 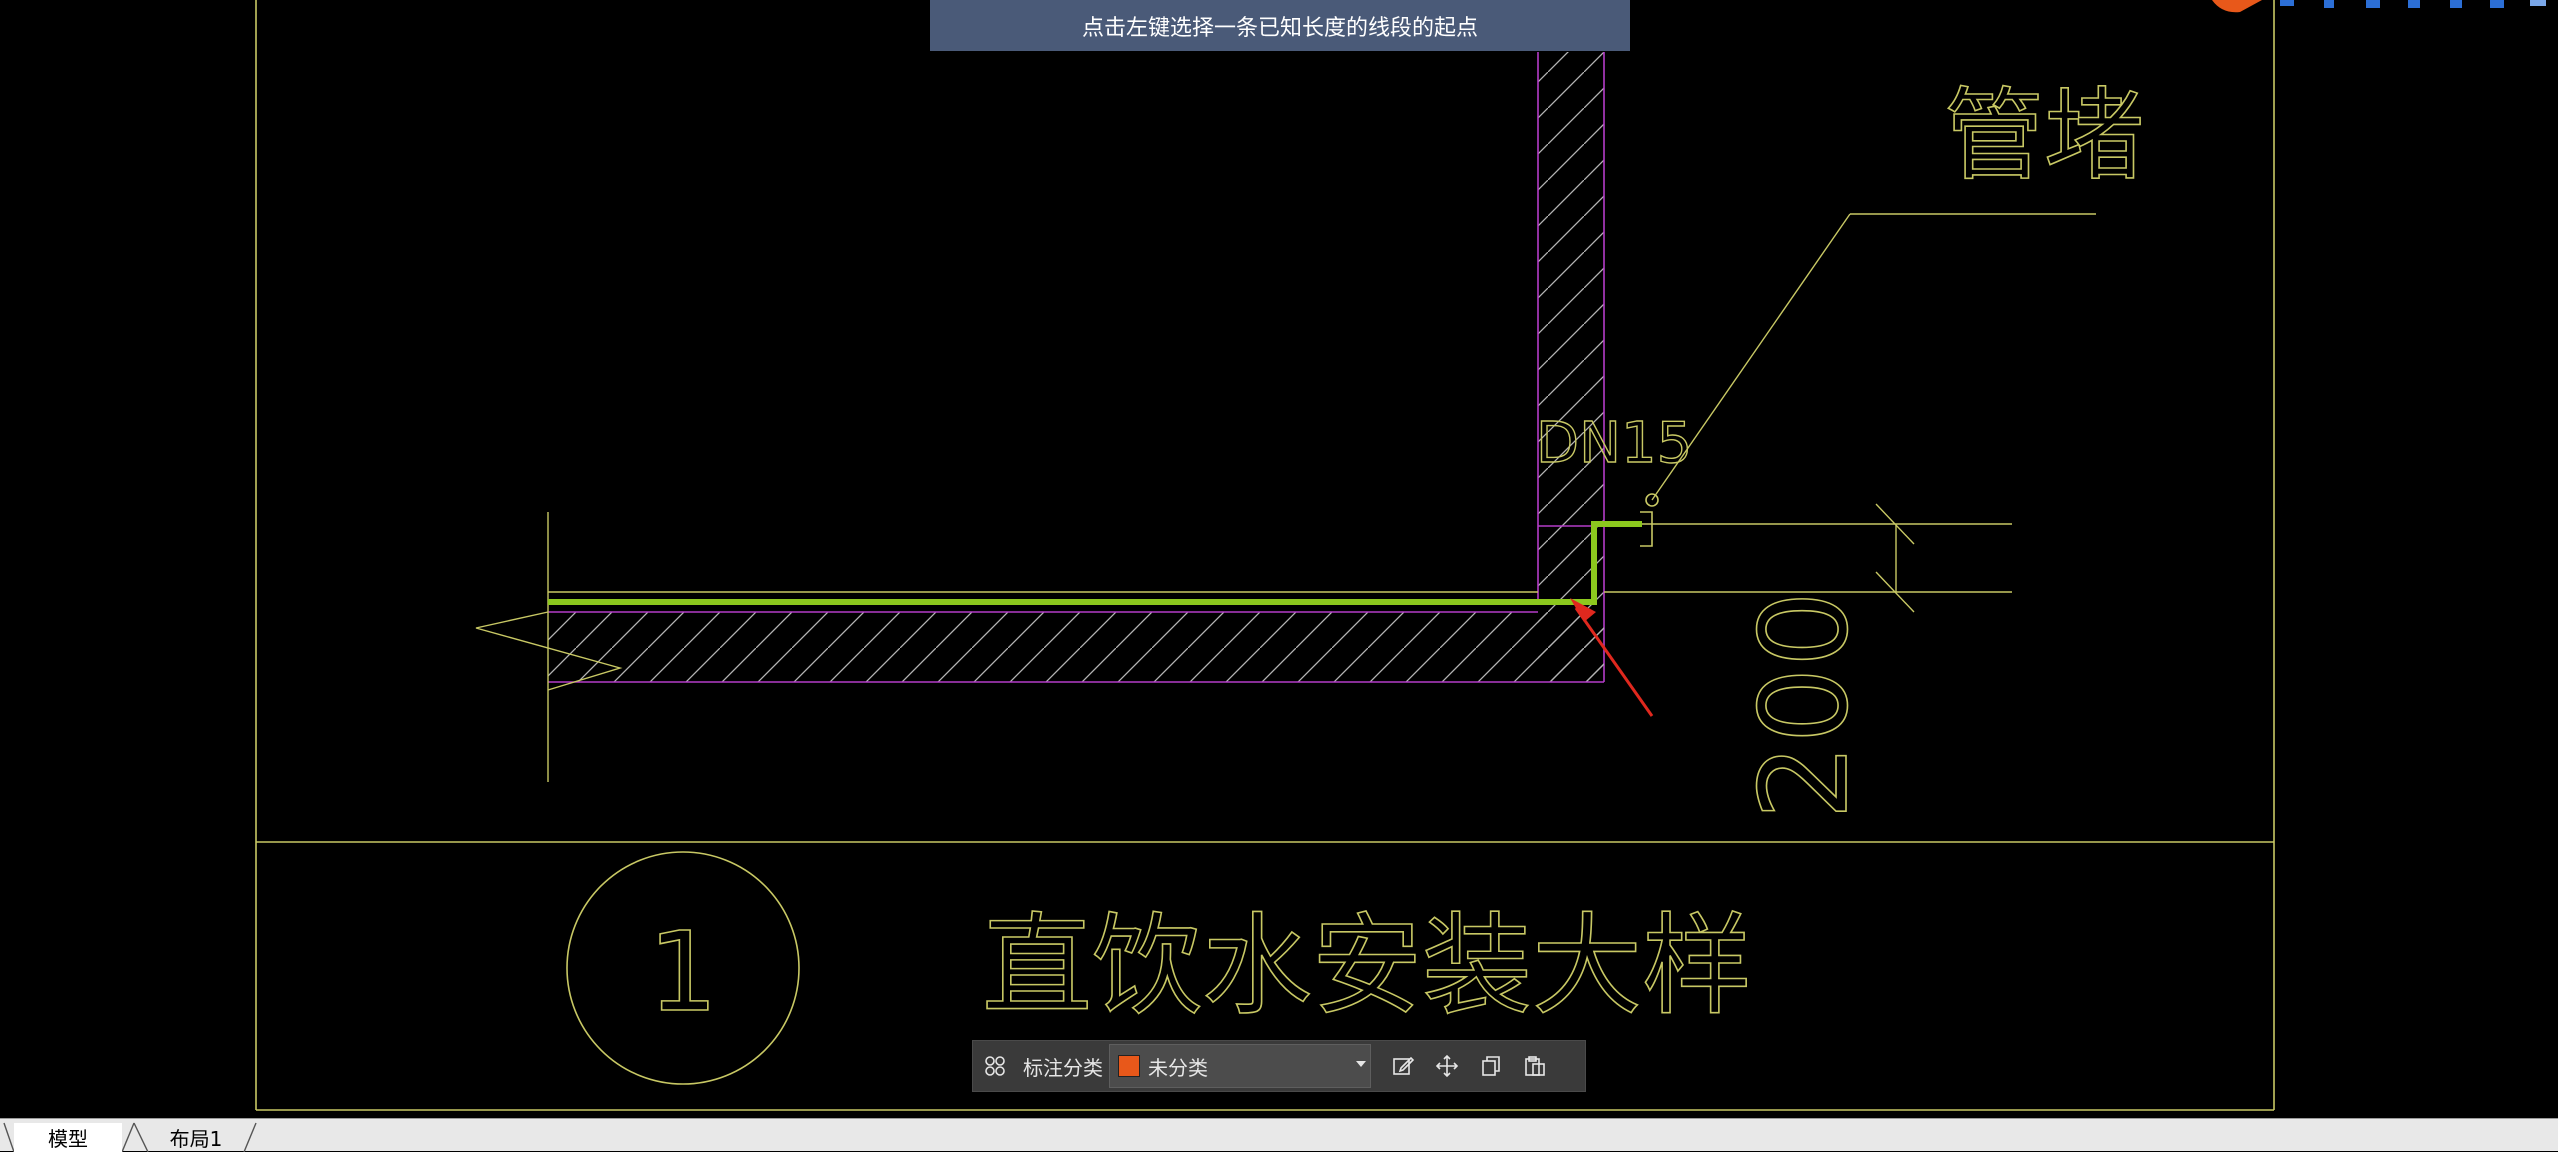 I want to click on leader-line, so click(x=1873, y=357).